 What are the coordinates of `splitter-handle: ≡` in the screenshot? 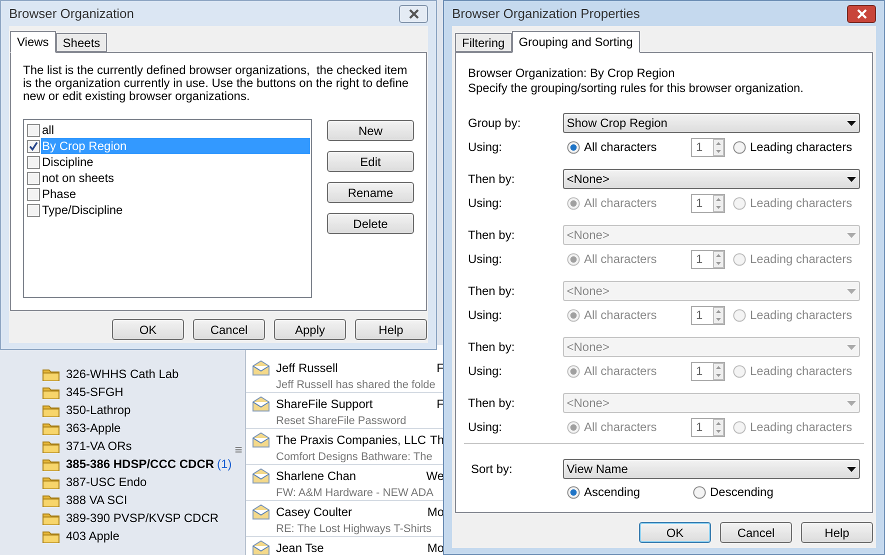 It's located at (238, 450).